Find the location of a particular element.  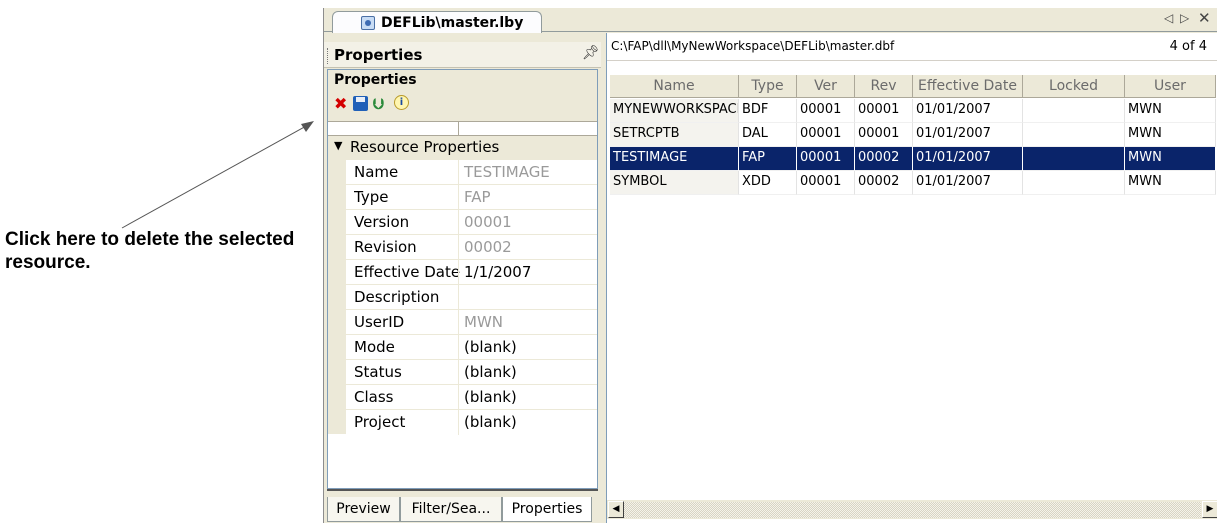

property-name: Status is located at coordinates (378, 372).